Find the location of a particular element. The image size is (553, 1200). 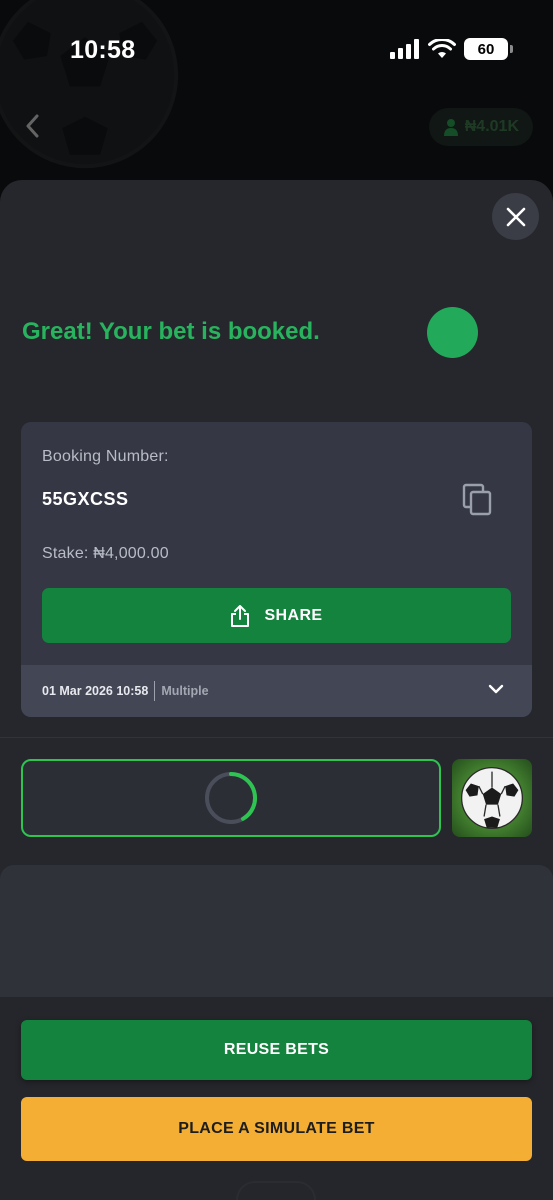

close-icon is located at coordinates (515, 216).